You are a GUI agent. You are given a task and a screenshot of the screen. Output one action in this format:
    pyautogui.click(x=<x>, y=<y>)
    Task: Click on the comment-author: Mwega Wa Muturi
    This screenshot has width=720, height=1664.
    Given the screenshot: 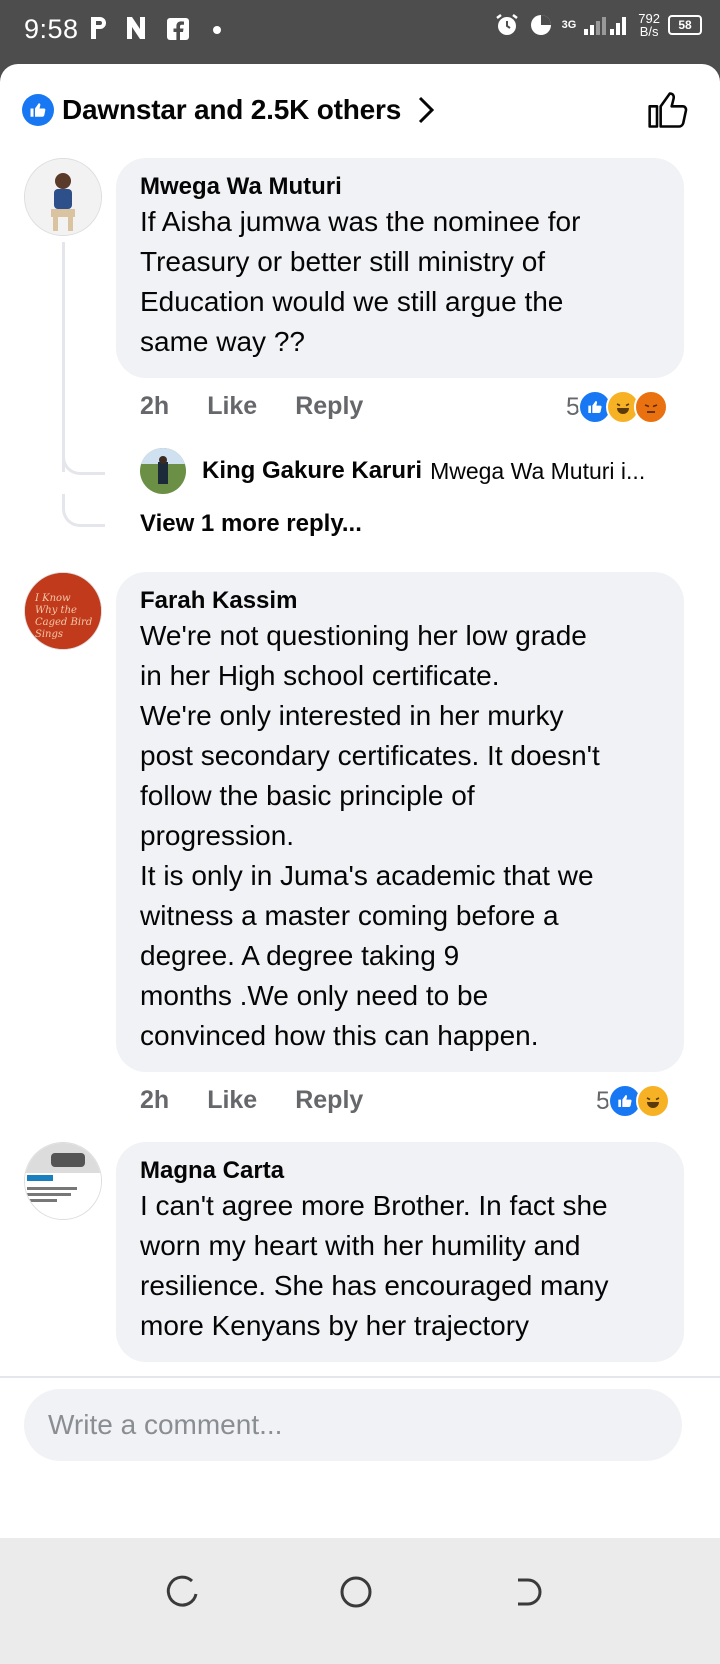 What is the action you would take?
    pyautogui.click(x=400, y=187)
    